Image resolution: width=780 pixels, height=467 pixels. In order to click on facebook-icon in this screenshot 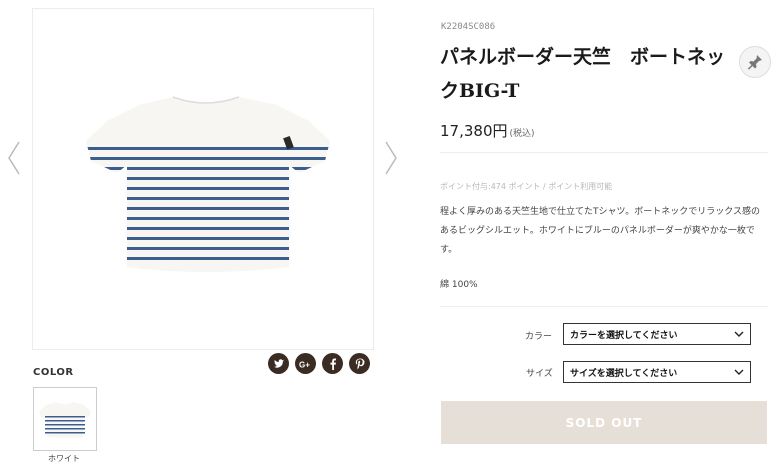, I will do `click(333, 364)`.